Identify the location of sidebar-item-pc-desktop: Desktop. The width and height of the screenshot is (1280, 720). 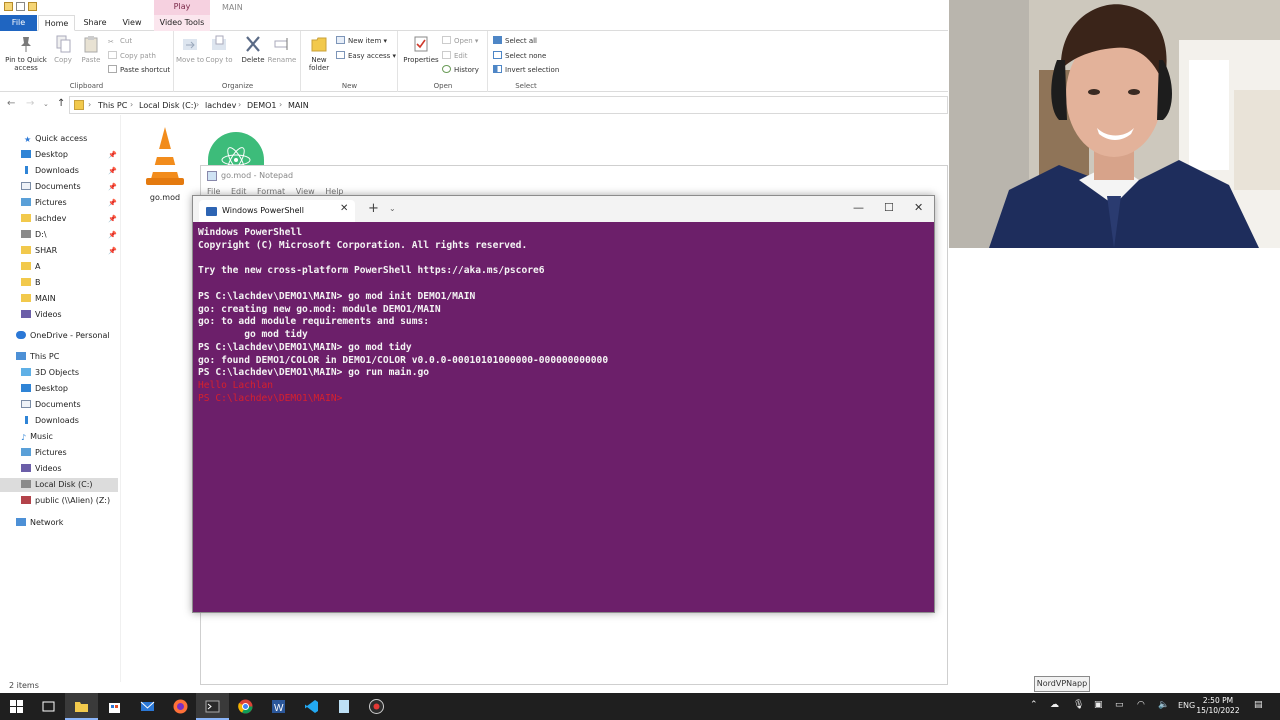
(59, 389).